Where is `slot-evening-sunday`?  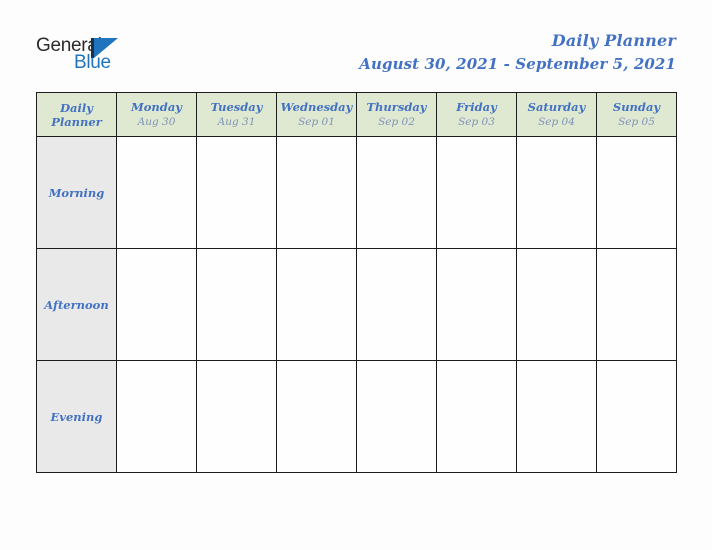
slot-evening-sunday is located at coordinates (636, 416).